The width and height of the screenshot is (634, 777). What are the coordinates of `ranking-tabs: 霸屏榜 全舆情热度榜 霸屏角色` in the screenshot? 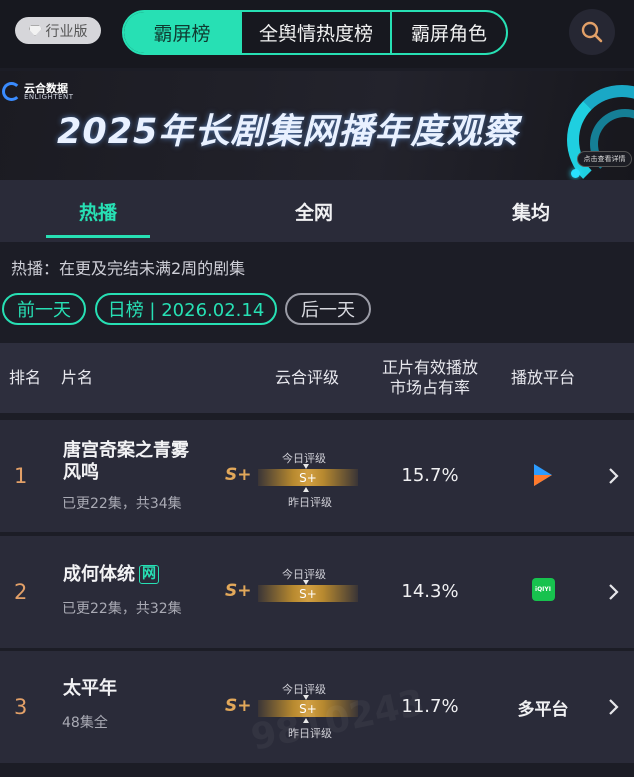 It's located at (315, 32).